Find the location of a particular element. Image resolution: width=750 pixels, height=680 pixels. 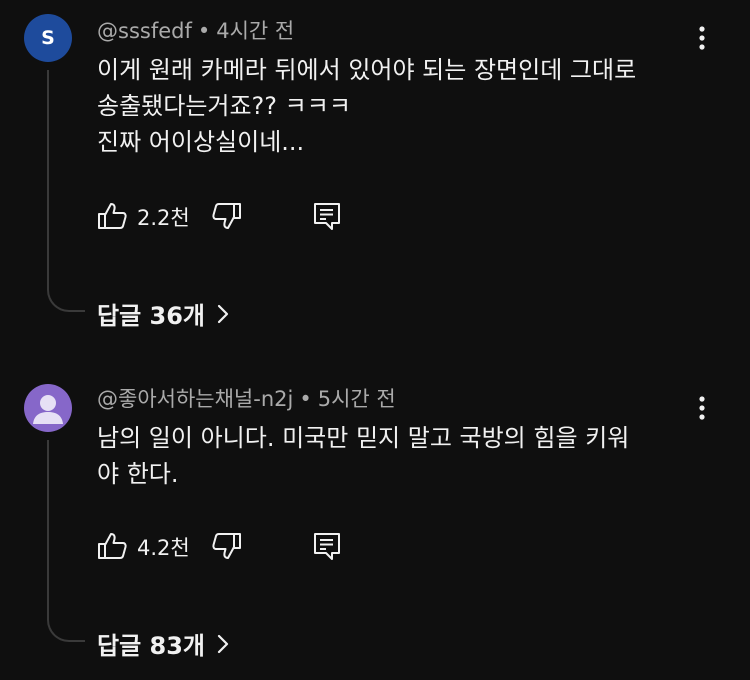

comment-text-line: 송출됐다는거죠?? ㅋㅋㅋ is located at coordinates (224, 106).